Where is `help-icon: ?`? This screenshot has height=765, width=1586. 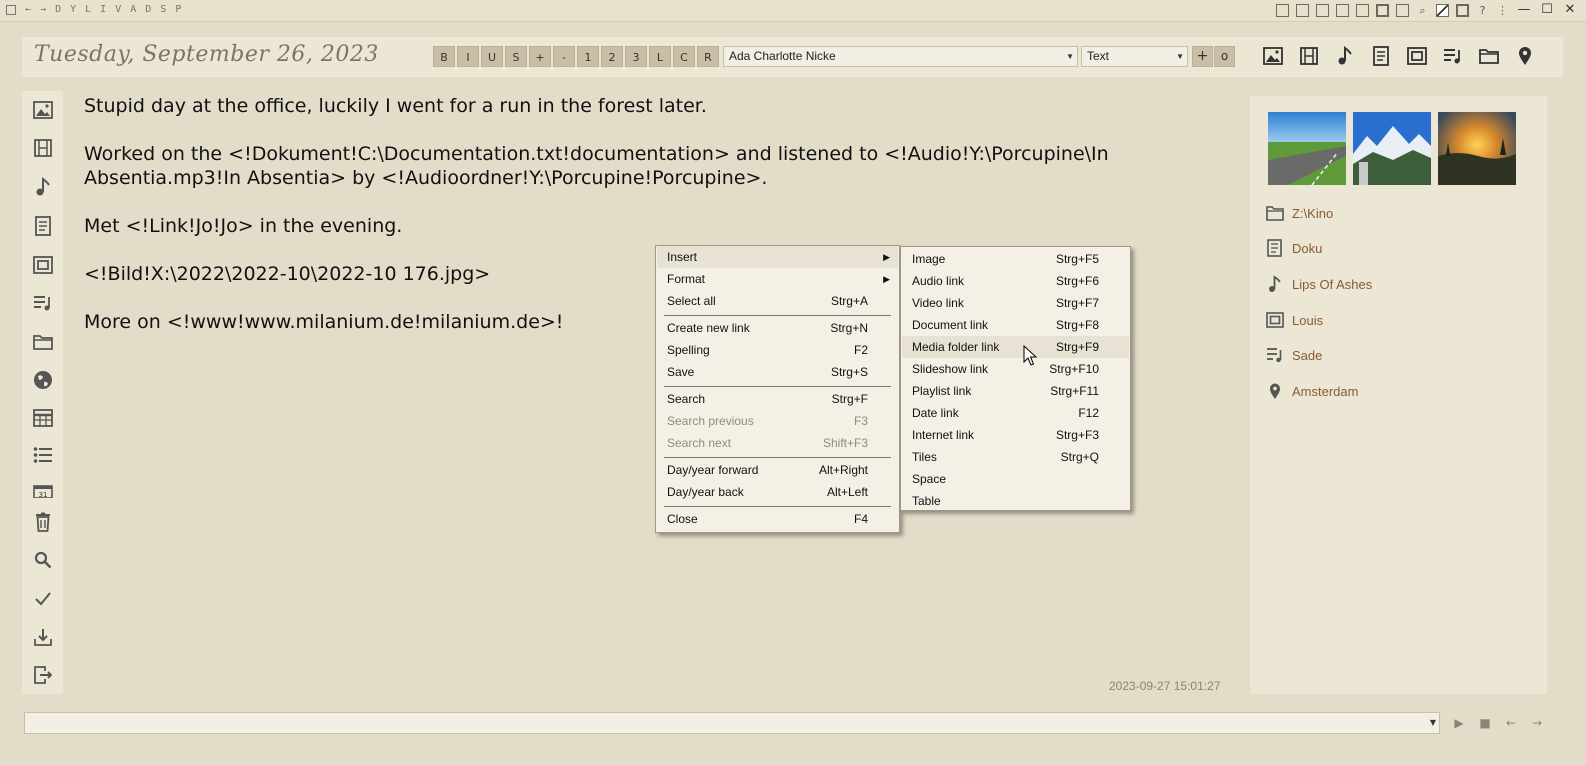
help-icon: ? is located at coordinates (1482, 10).